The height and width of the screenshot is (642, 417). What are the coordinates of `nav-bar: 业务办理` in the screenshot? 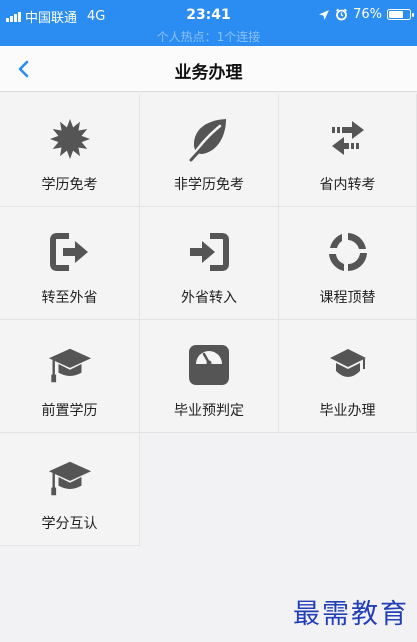 It's located at (208, 69).